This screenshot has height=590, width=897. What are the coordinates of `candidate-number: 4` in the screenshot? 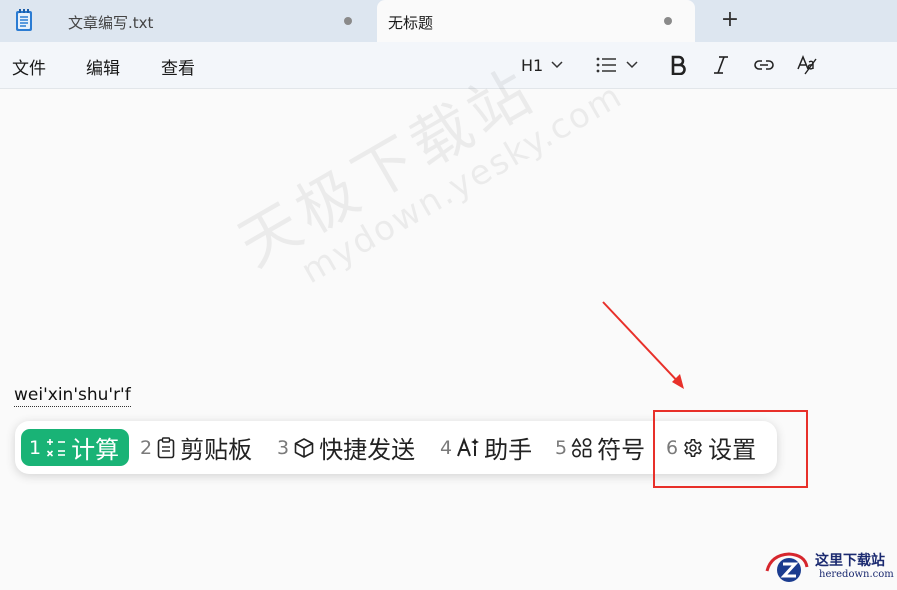 It's located at (446, 447).